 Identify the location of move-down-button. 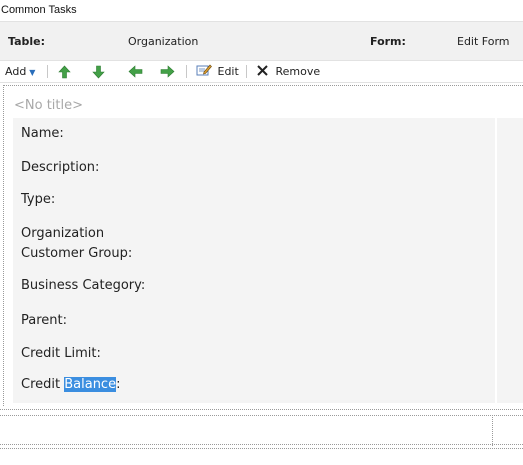
(98, 71).